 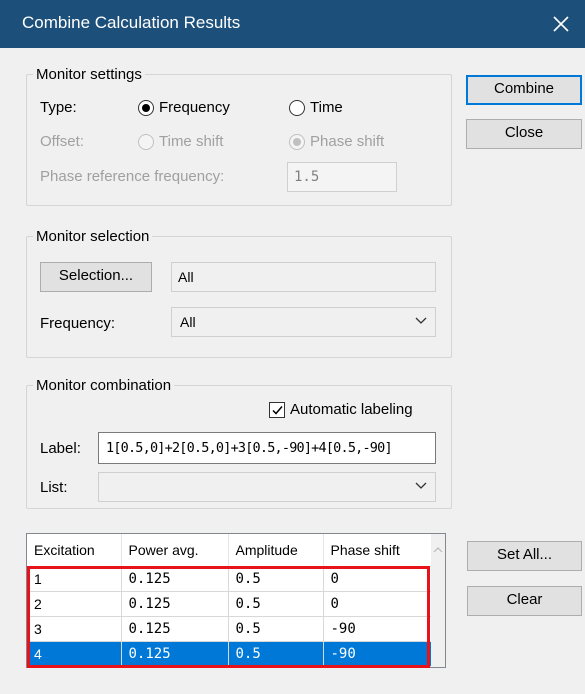 I want to click on label-input: 1[0.5,0]+2[0.5,0]+3[0.5,-90]+4[0.5,-90], so click(x=267, y=448).